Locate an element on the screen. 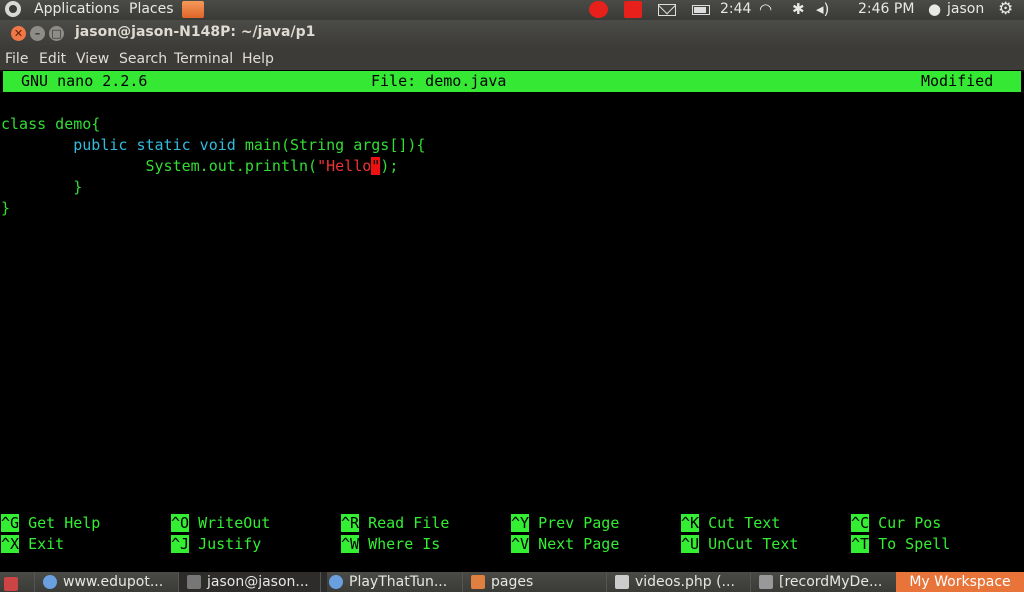 This screenshot has width=1024, height=592. close-window-button: ✕ is located at coordinates (18, 33).